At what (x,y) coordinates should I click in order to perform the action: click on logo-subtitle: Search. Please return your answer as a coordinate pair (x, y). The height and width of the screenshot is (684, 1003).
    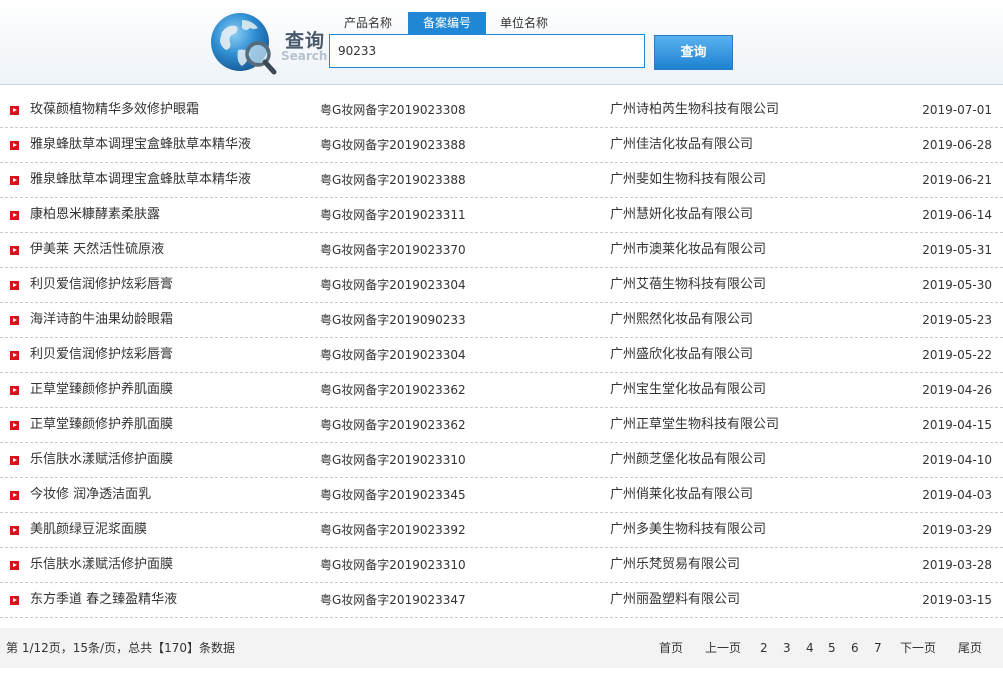
    Looking at the image, I should click on (304, 56).